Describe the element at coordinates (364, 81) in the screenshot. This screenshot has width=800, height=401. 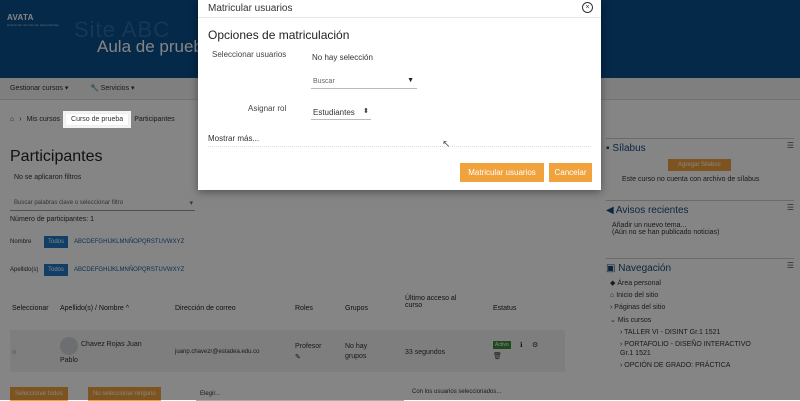
I see `user-search-select: Buscar ▼` at that location.